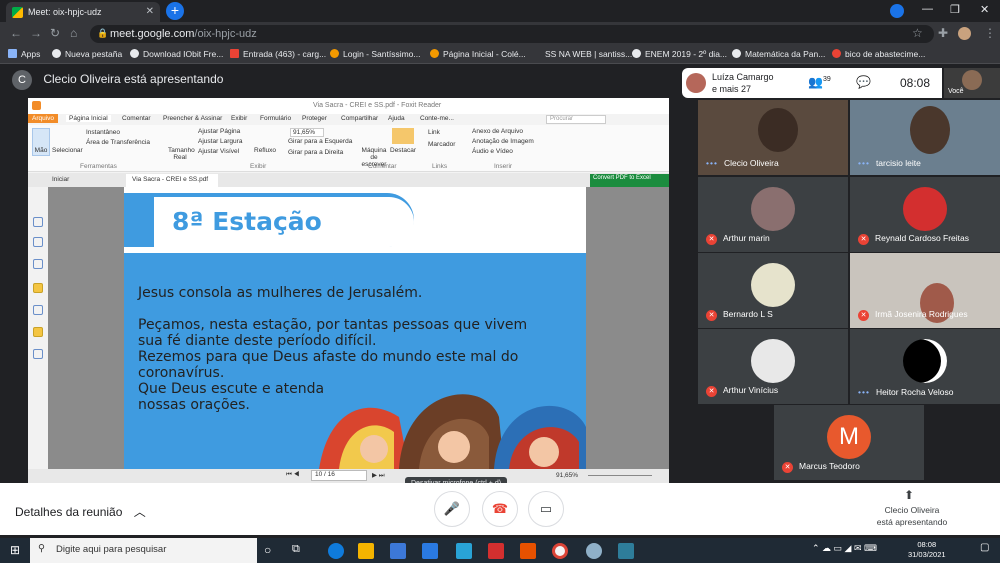 Image resolution: width=1000 pixels, height=563 pixels. Describe the element at coordinates (925, 214) in the screenshot. I see `participant-tile: ✕ Reynald Cardoso Freitas` at that location.